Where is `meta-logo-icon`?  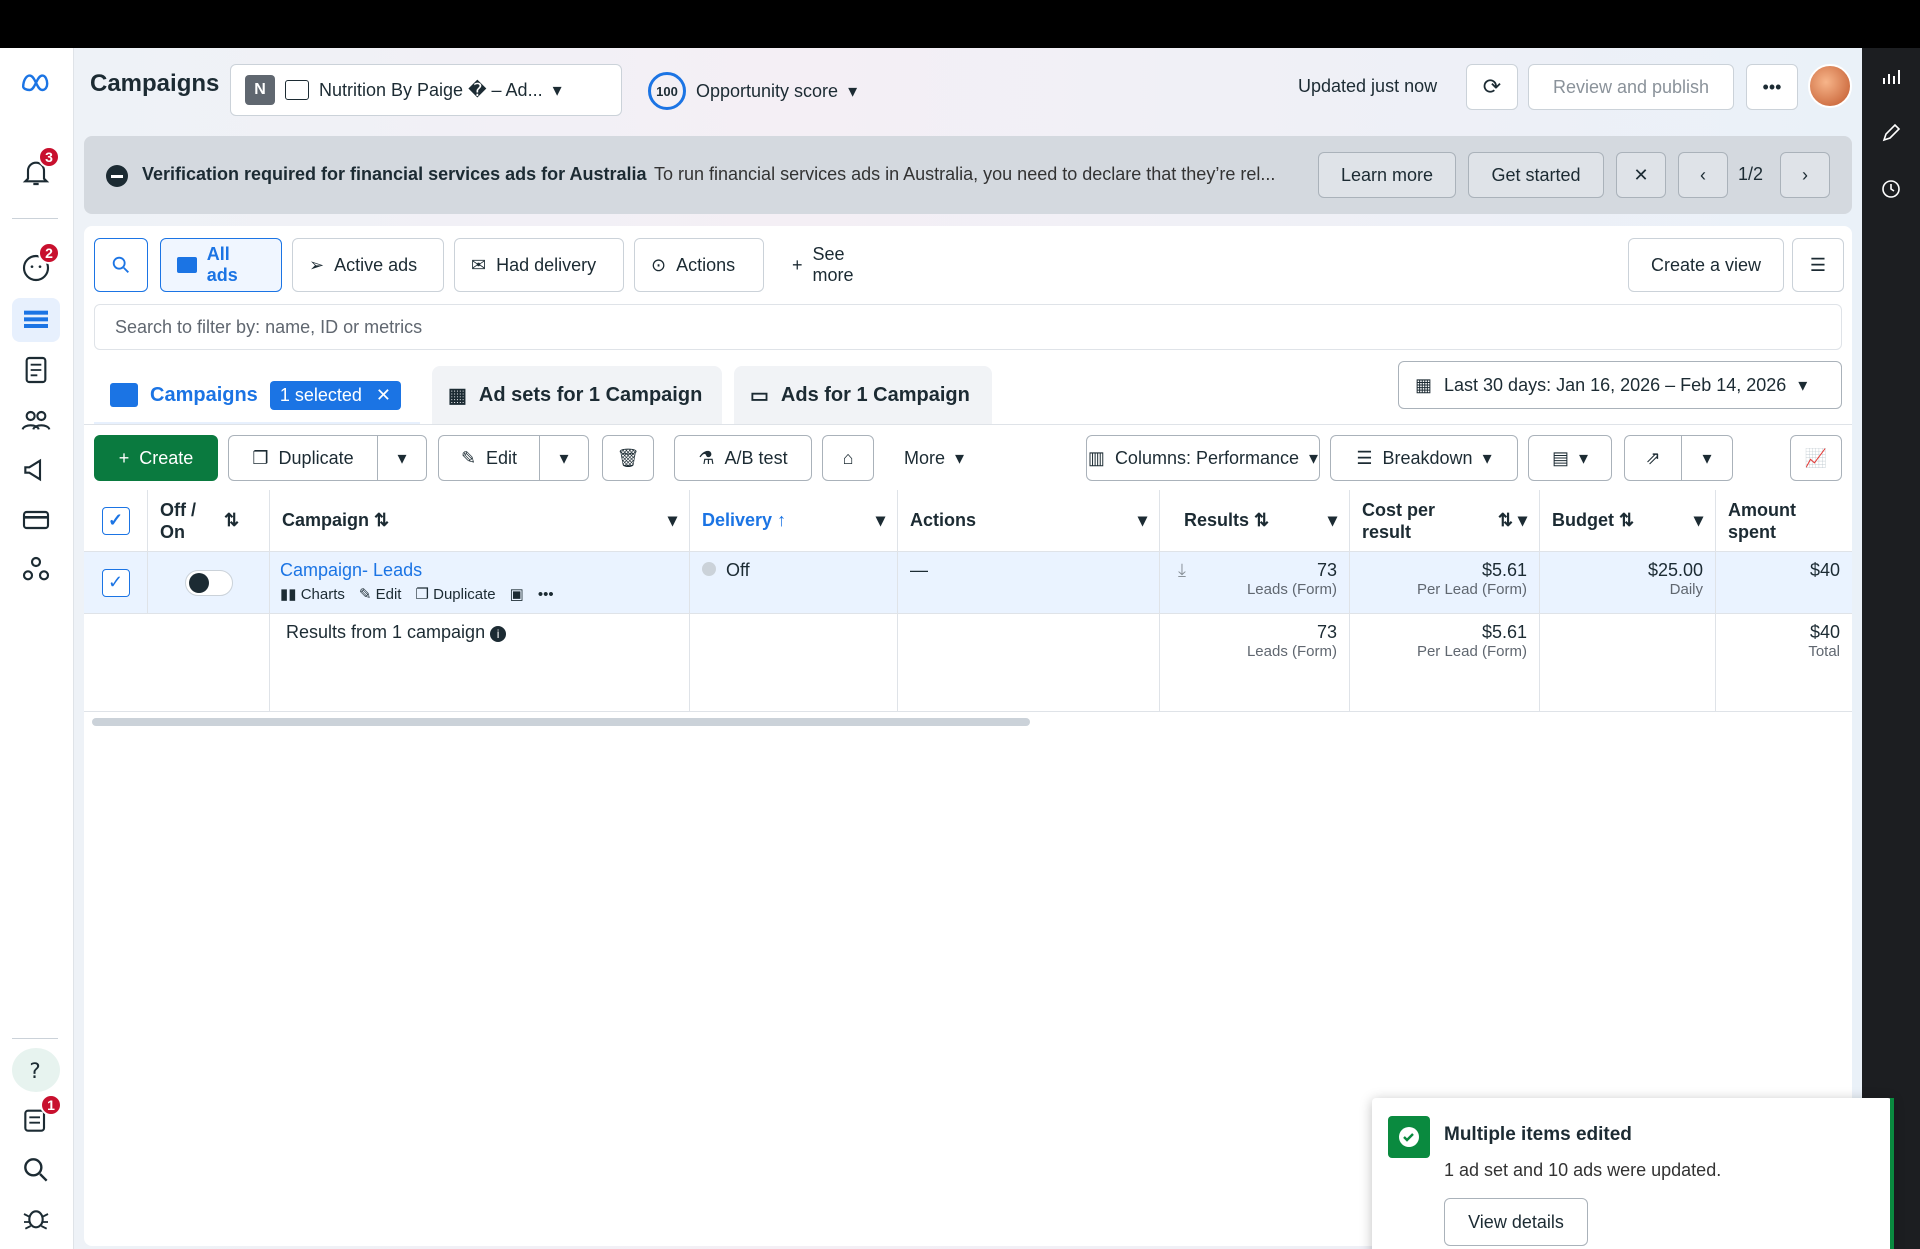
meta-logo-icon is located at coordinates (36, 82).